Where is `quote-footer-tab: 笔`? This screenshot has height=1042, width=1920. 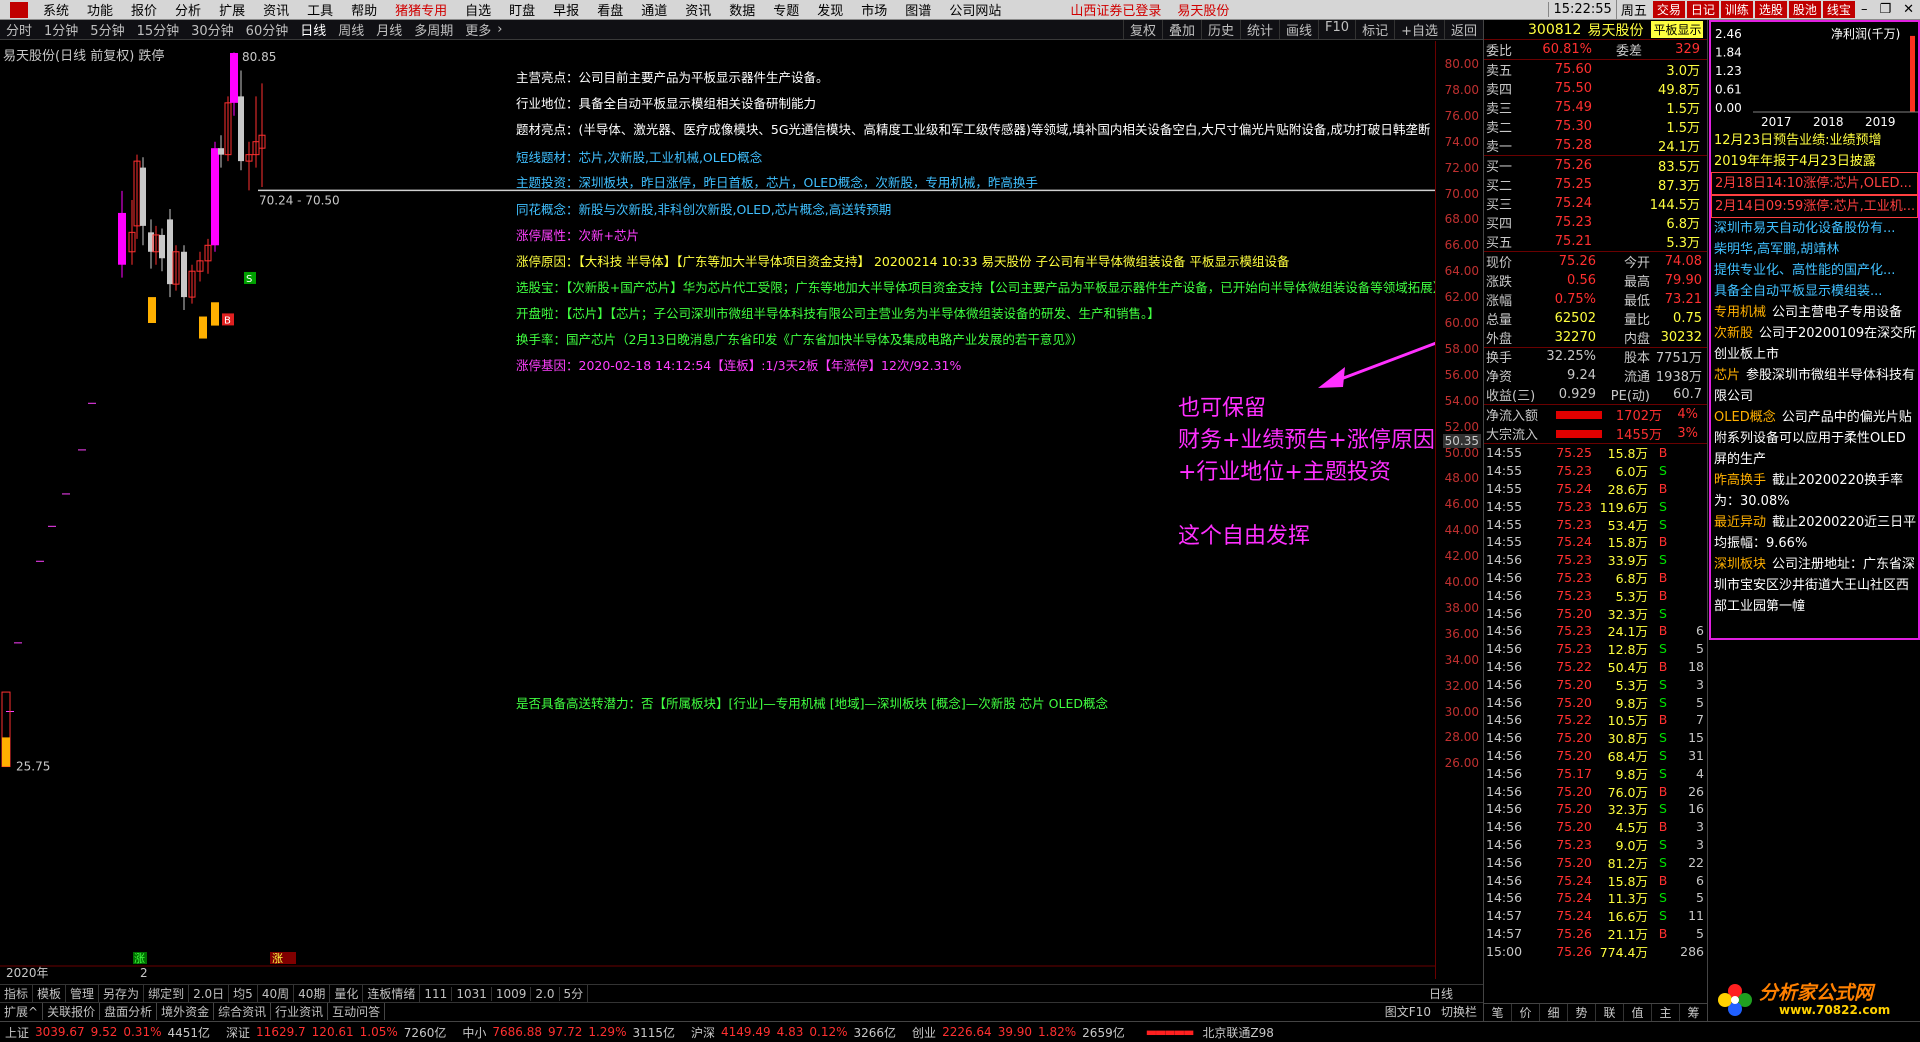 quote-footer-tab: 笔 is located at coordinates (1498, 1012).